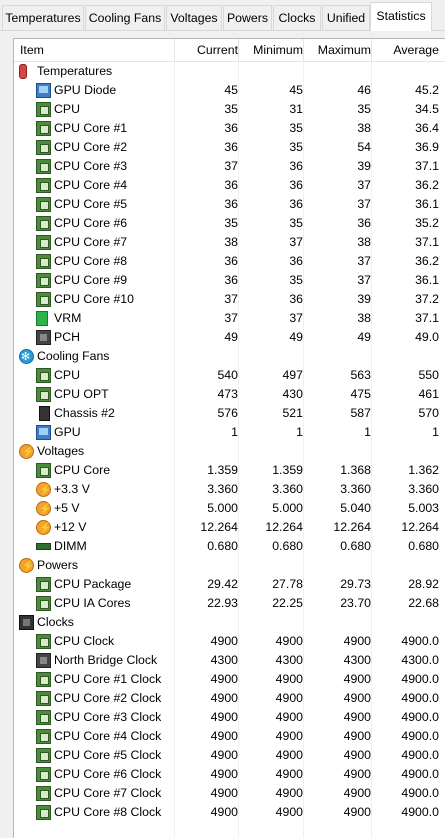 The image size is (445, 838). I want to click on table-row: GPU 1 1 1 1, so click(229, 432).